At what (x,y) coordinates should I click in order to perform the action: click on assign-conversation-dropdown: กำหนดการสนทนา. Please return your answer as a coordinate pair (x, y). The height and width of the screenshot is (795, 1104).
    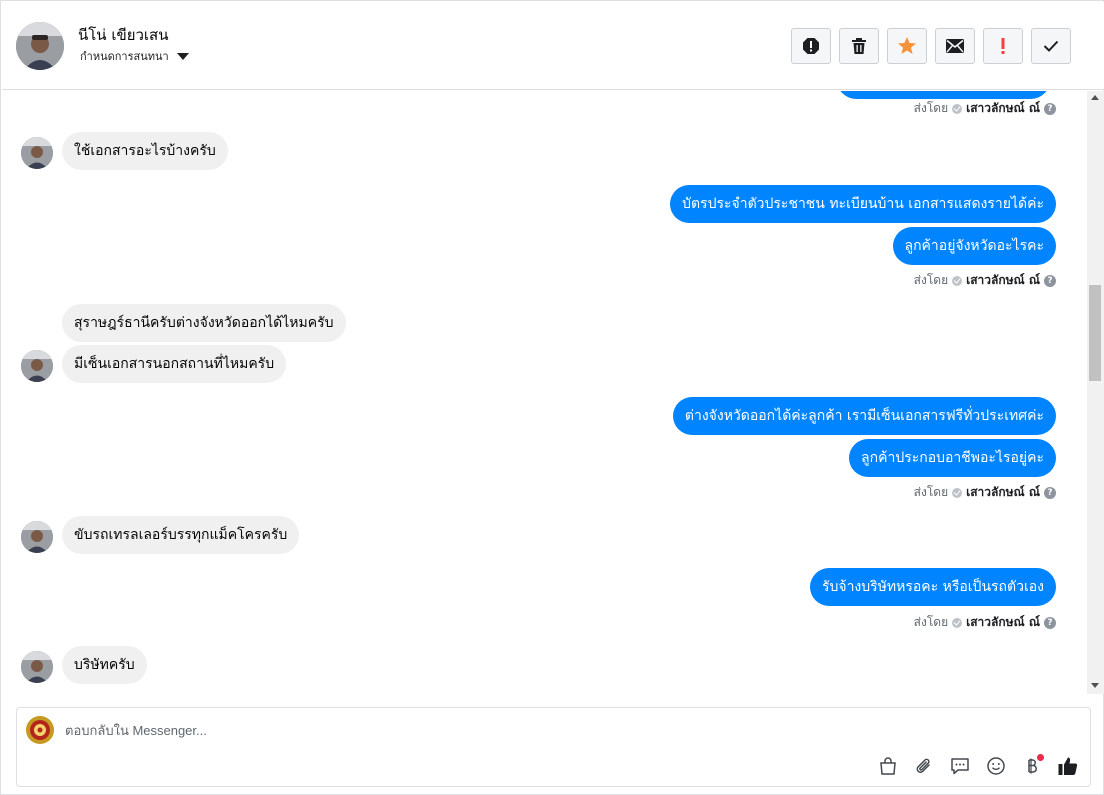
    Looking at the image, I should click on (134, 56).